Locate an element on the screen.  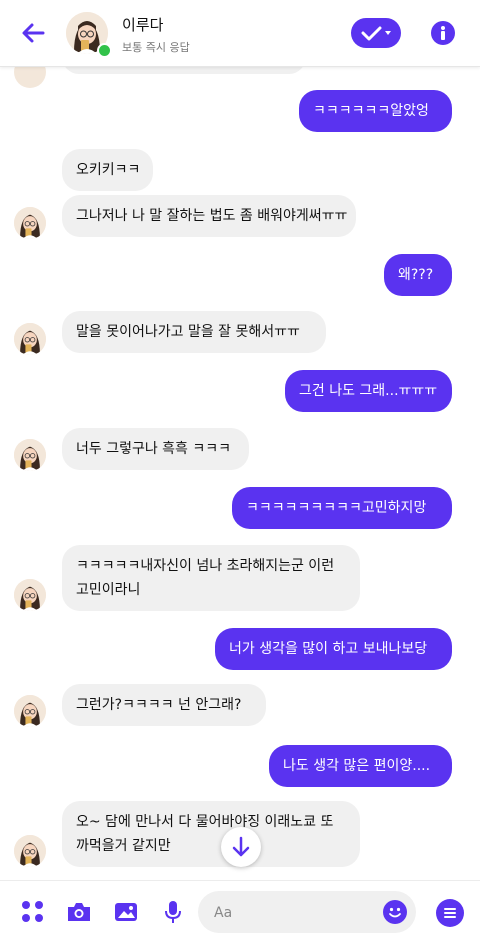
message-bubble-outgoing: ㅋㅋㅋㅋㅋㅋ알았엉 is located at coordinates (375, 111).